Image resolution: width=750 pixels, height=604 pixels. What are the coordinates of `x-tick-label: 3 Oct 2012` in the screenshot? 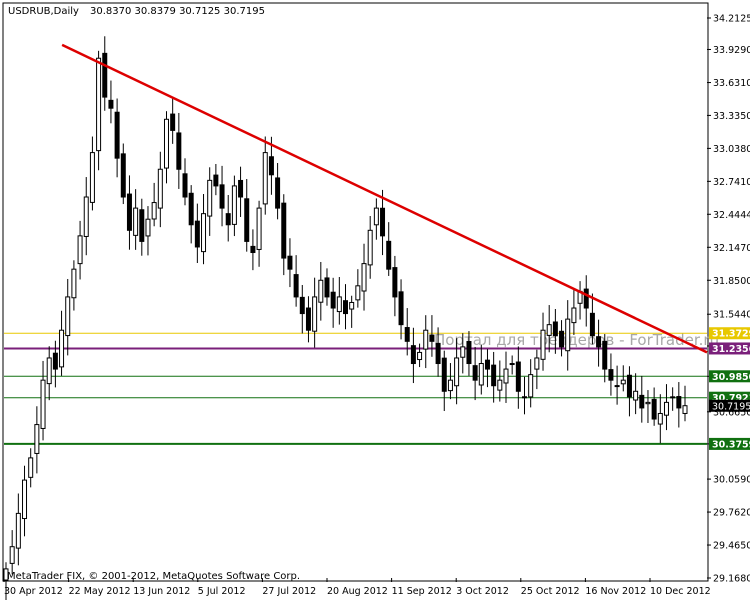 It's located at (482, 591).